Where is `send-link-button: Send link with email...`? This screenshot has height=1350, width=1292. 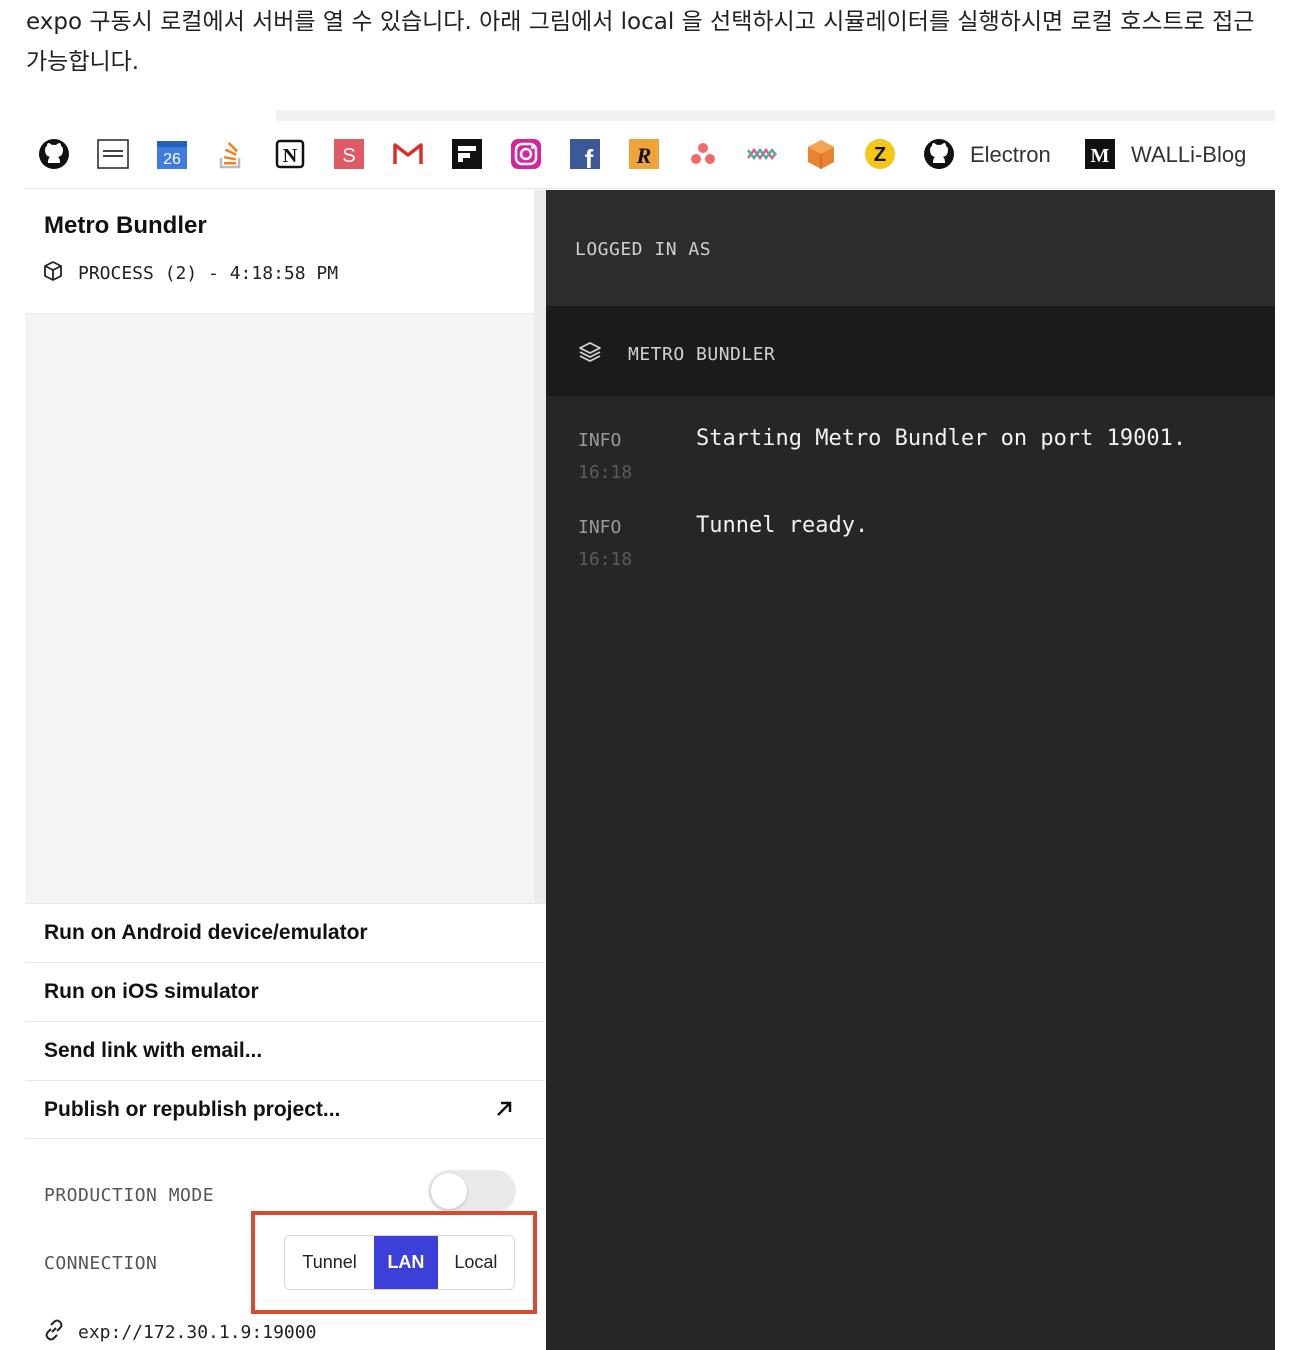
send-link-button: Send link with email... is located at coordinates (285, 1050).